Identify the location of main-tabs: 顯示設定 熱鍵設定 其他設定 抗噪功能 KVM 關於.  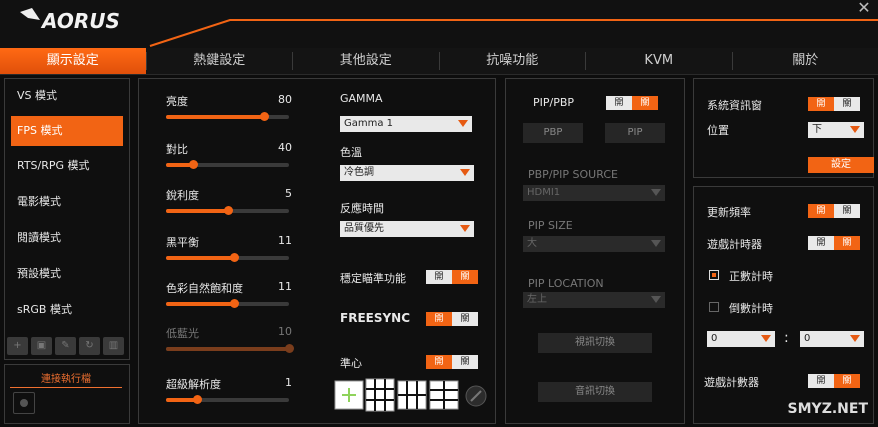
(439, 61).